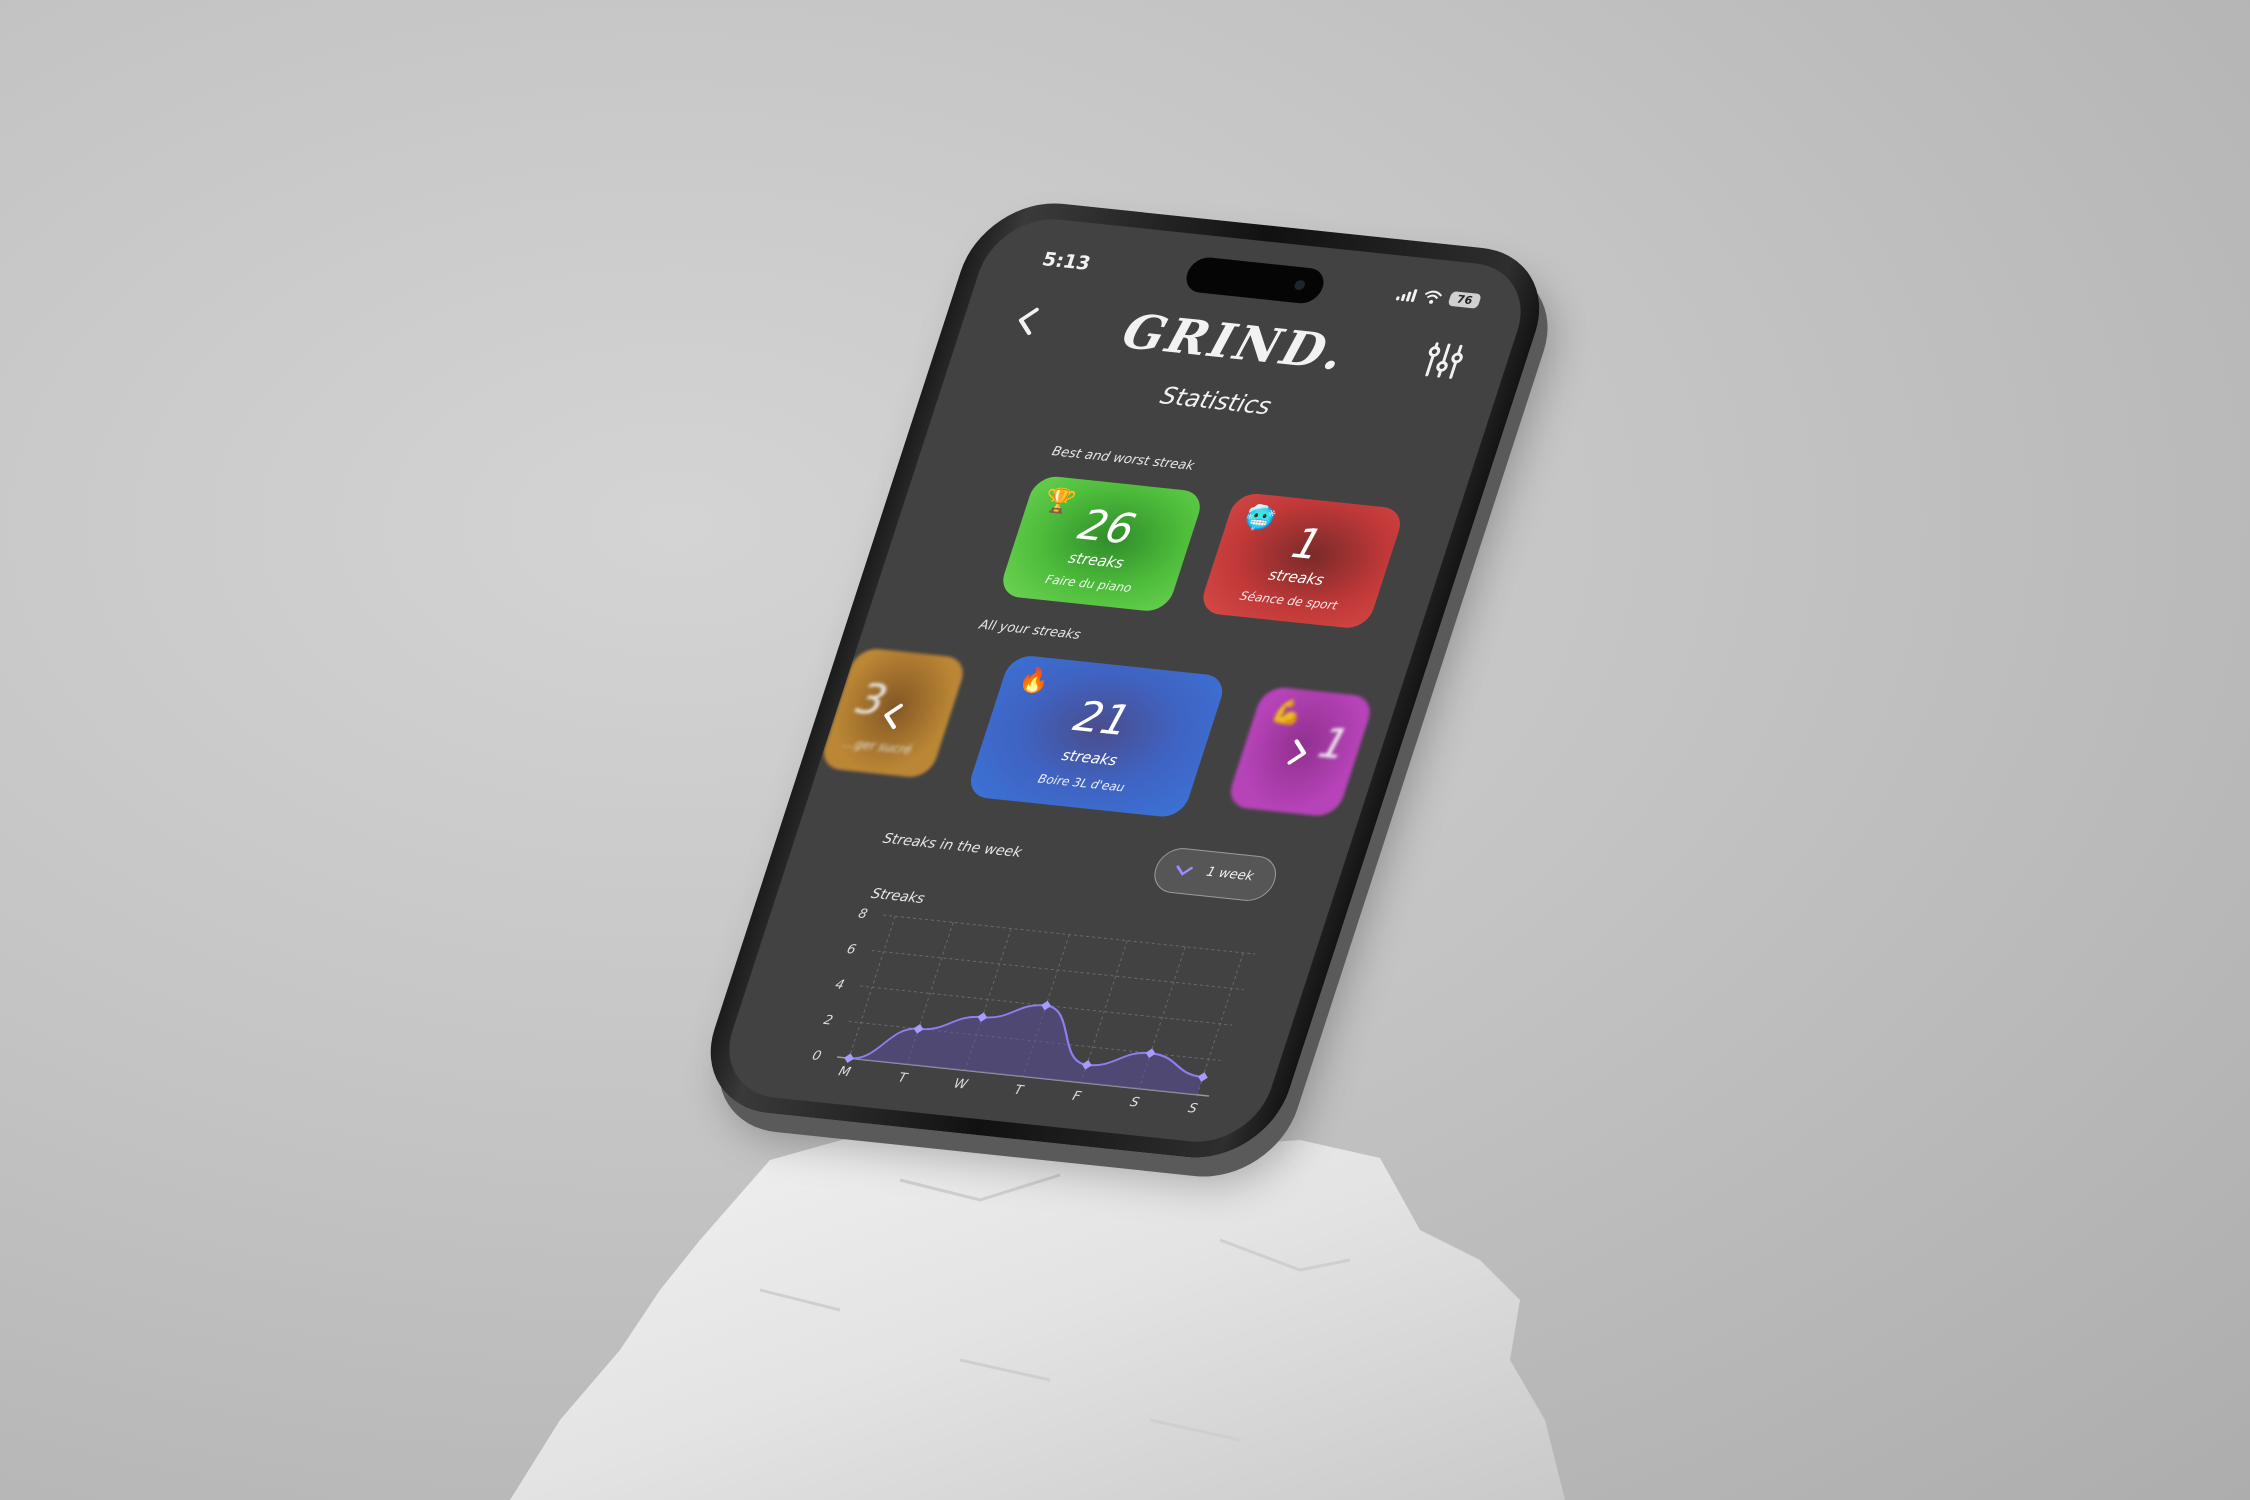 The height and width of the screenshot is (1500, 2250). I want to click on streak-card-previous-name: …ger sucré, so click(877, 746).